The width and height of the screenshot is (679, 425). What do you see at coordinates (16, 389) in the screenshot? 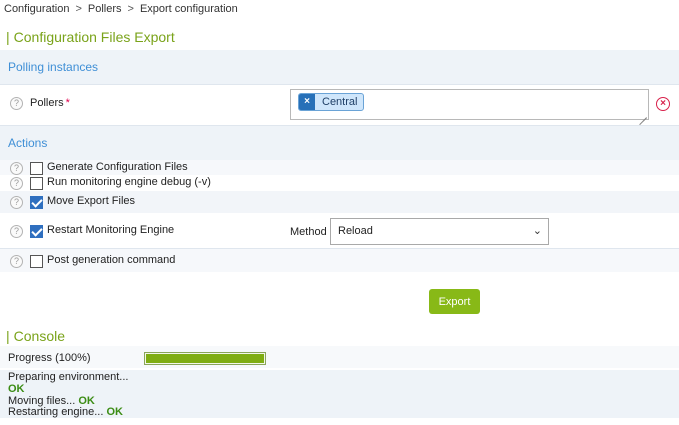
I see `console-ok-preparing: OK` at bounding box center [16, 389].